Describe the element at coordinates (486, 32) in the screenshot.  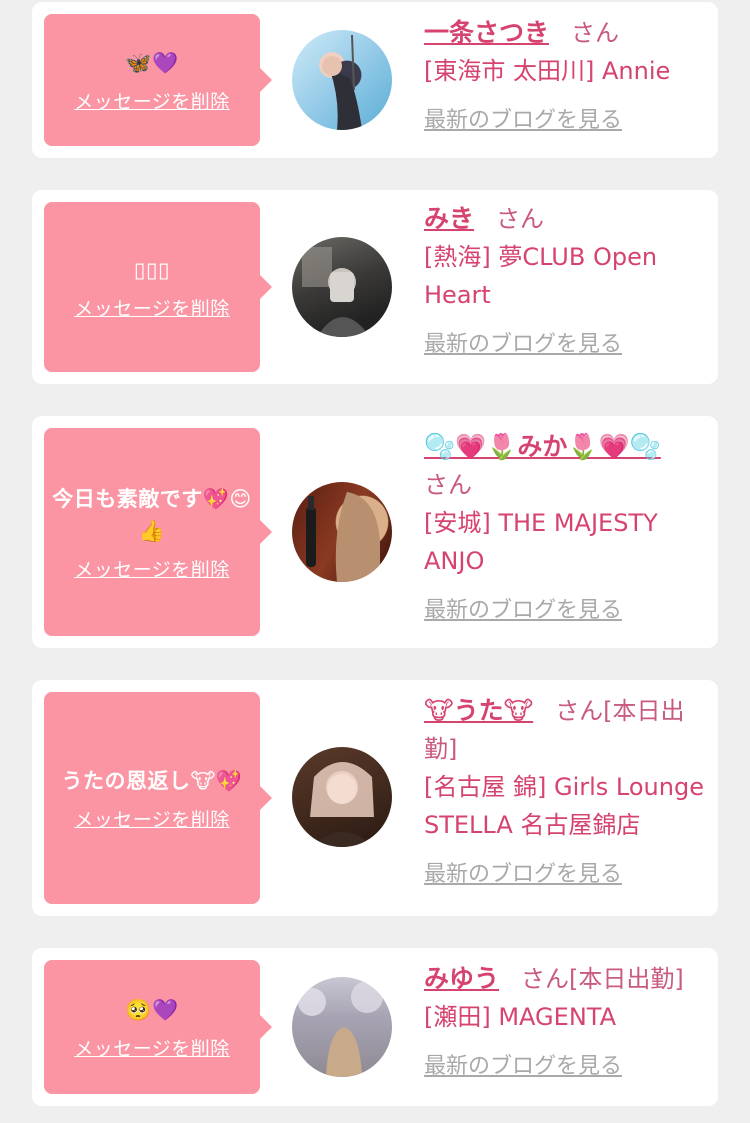
I see `cast-name-link: 一条さつき` at that location.